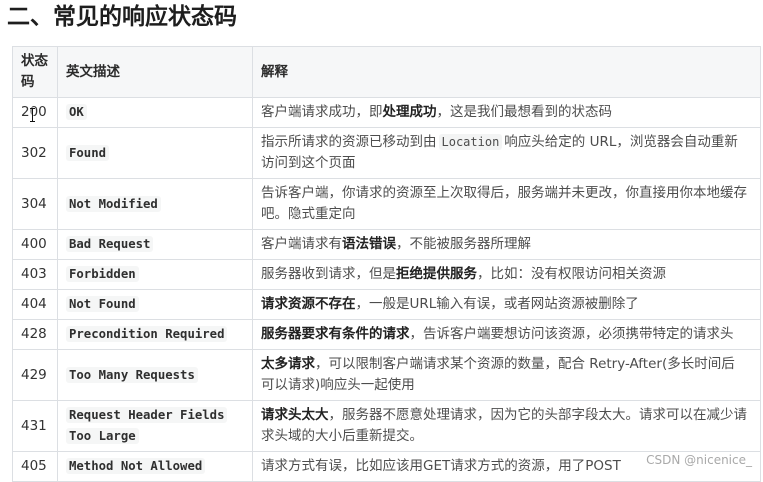  I want to click on english-description-cell: Bad Request, so click(155, 244).